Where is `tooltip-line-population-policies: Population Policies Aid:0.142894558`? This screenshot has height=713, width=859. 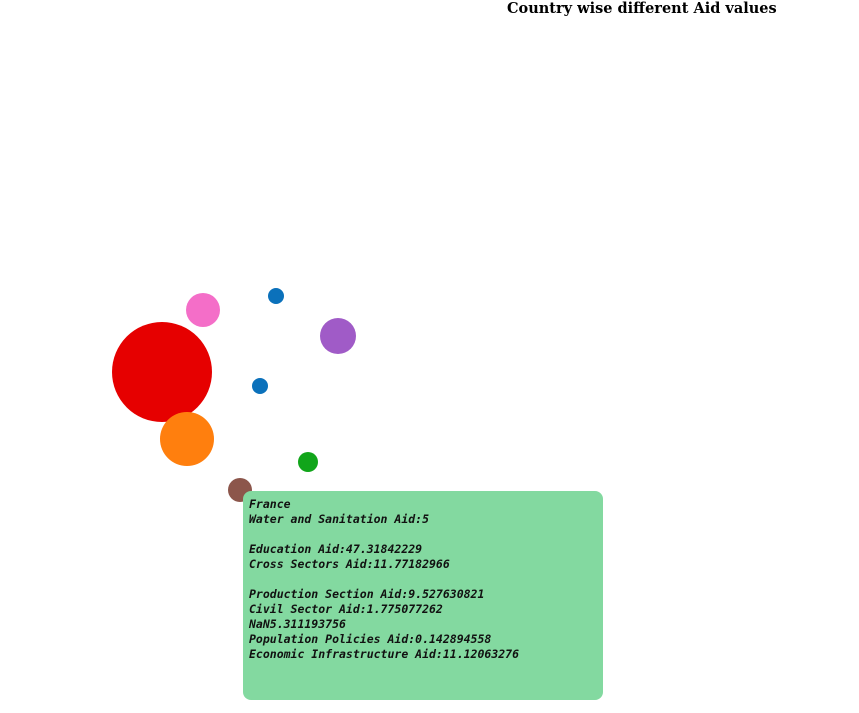
tooltip-line-population-policies: Population Policies Aid:0.142894558 is located at coordinates (370, 639).